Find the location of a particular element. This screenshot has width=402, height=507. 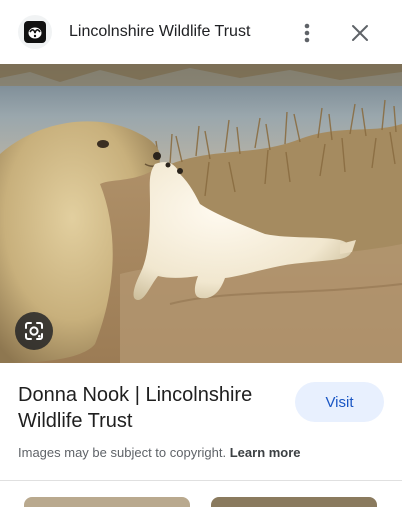

google-lens-icon is located at coordinates (34, 331).